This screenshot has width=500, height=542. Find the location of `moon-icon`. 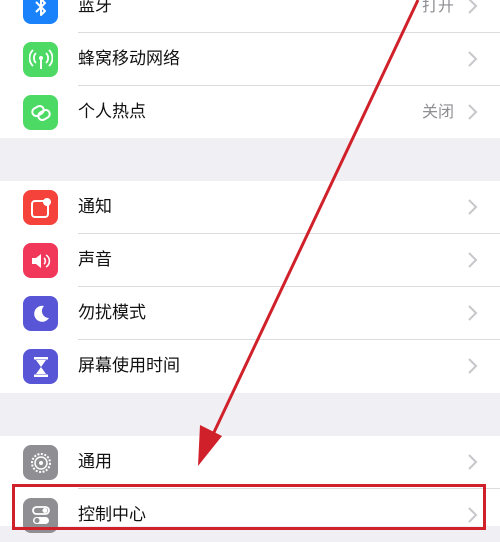

moon-icon is located at coordinates (40, 313).